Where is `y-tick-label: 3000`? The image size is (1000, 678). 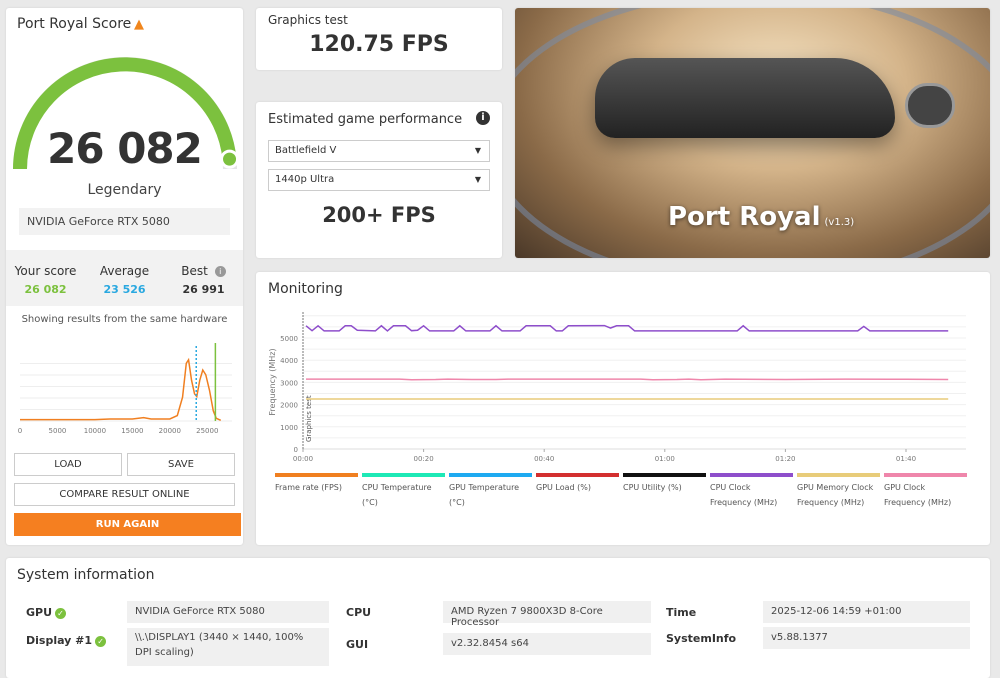 y-tick-label: 3000 is located at coordinates (289, 383).